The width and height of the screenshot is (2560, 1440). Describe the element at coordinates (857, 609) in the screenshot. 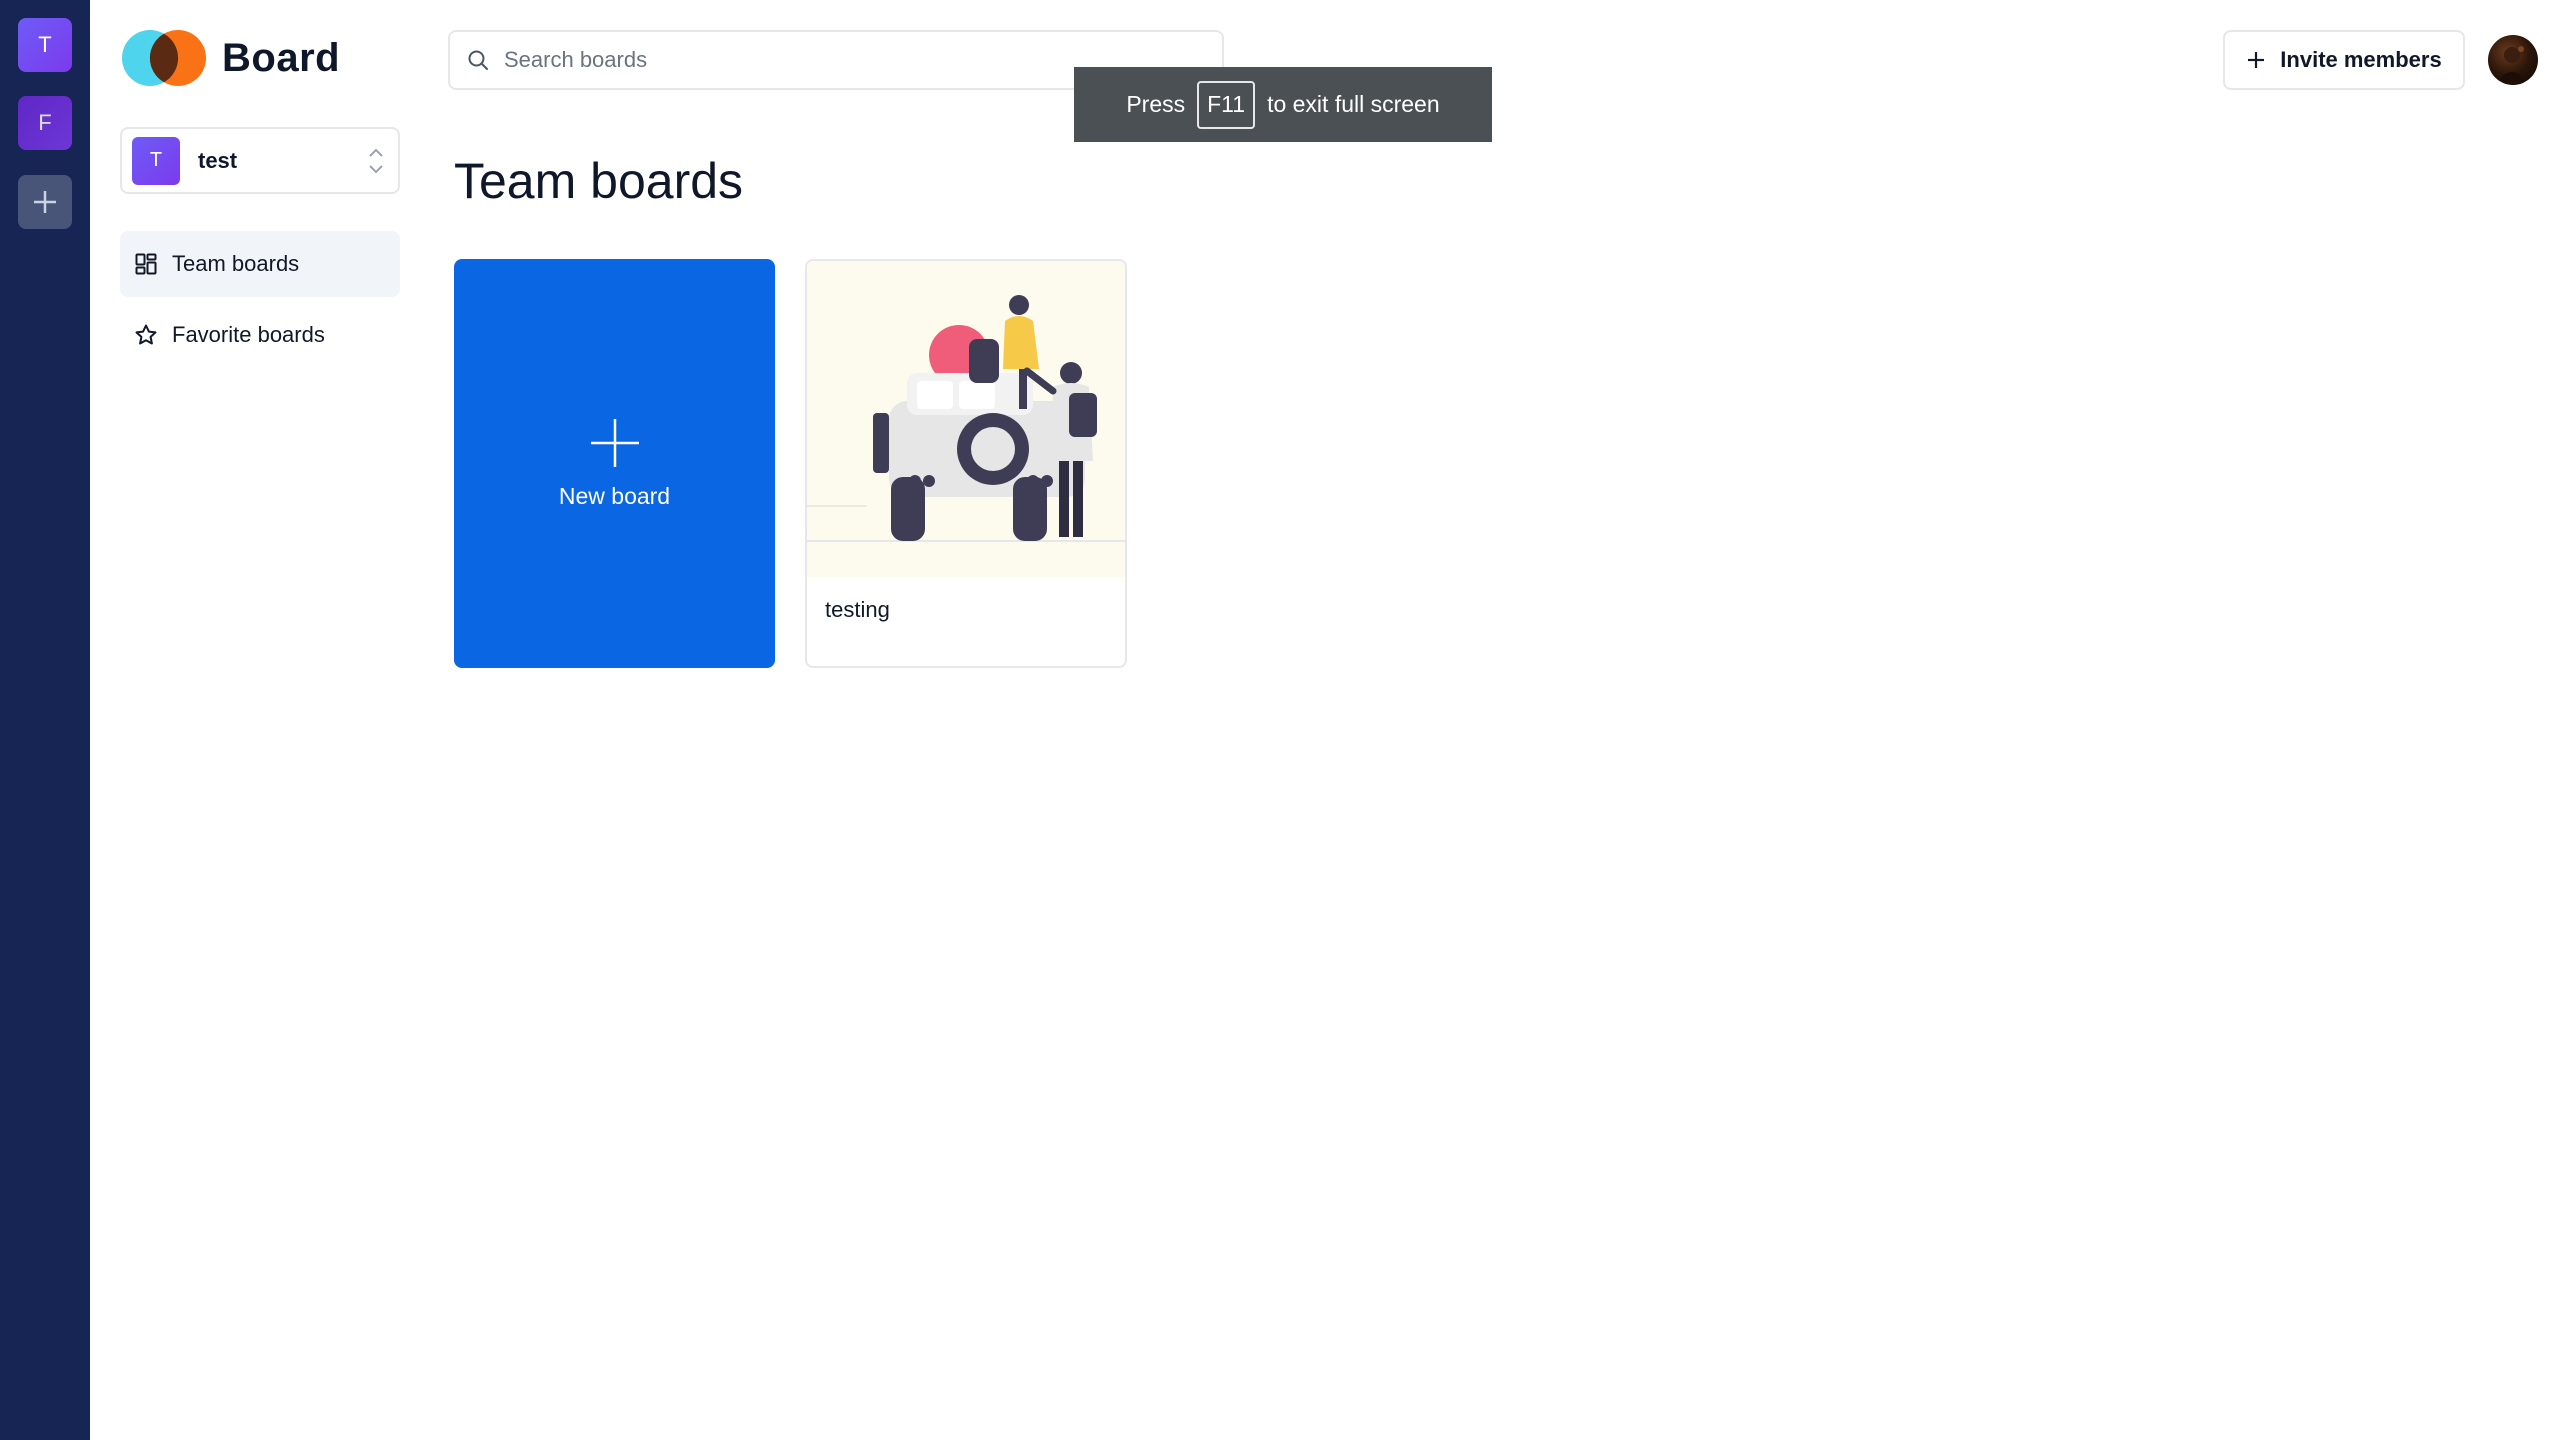

I see `board-title: testing` at that location.